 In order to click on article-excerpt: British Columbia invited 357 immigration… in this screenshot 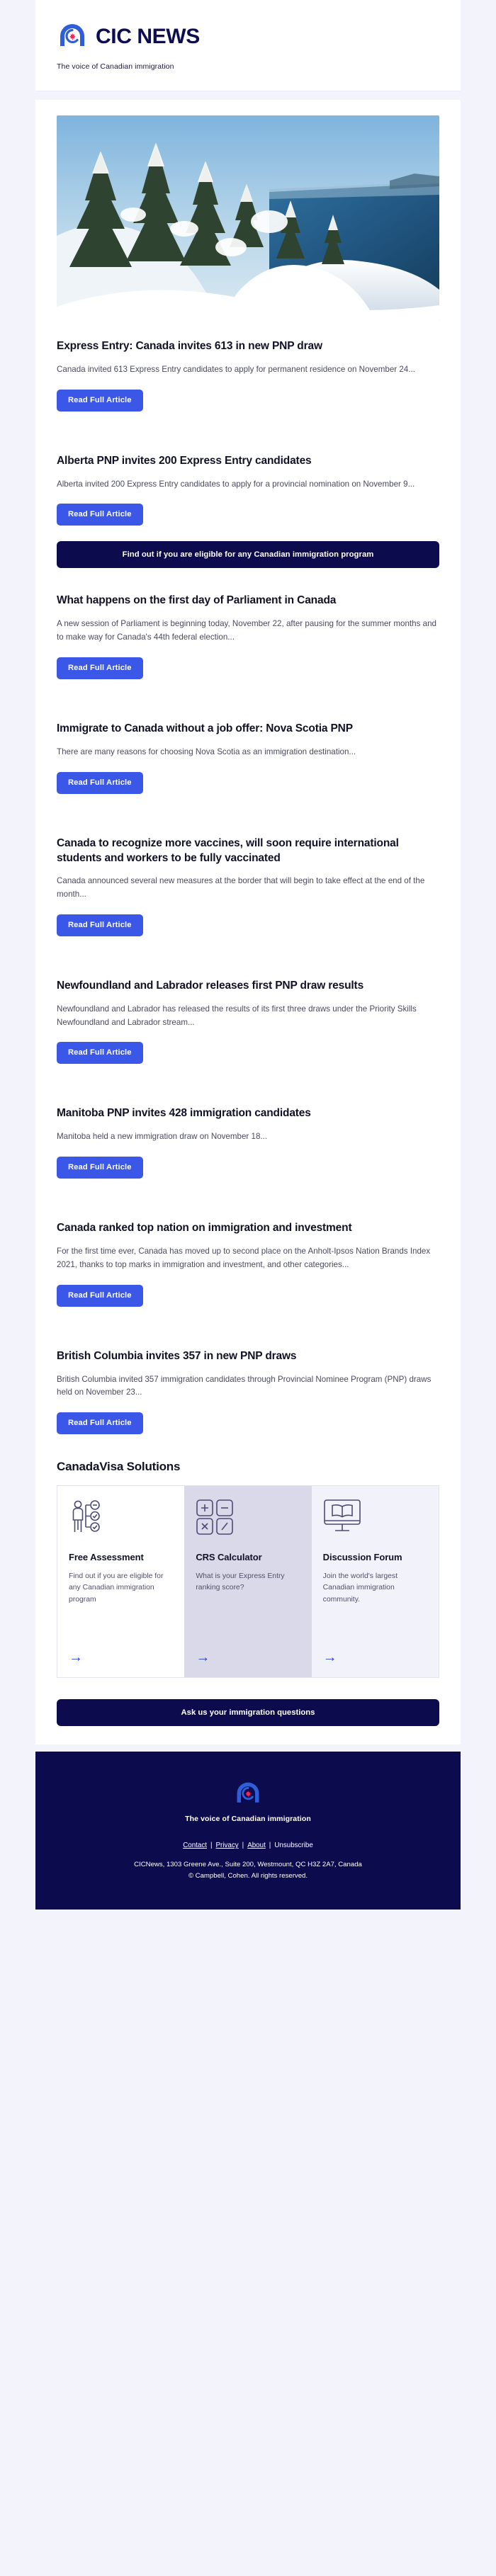, I will do `click(244, 1385)`.